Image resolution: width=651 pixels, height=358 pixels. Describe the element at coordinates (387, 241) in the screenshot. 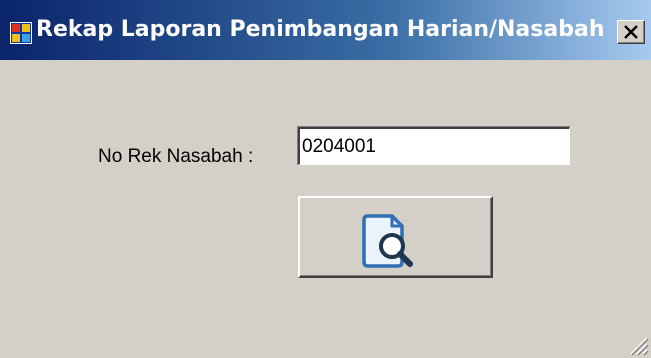

I see `document-search-icon` at that location.